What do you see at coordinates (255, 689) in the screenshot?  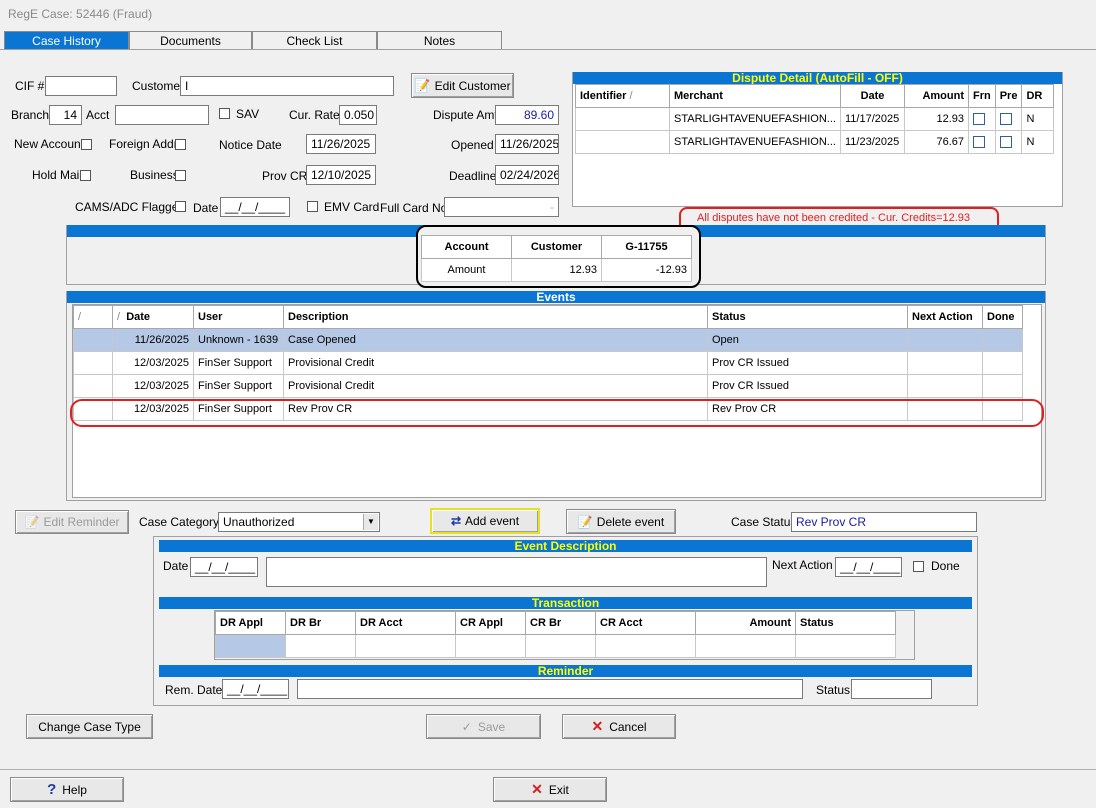 I see `rem-date-input: __/__/____` at bounding box center [255, 689].